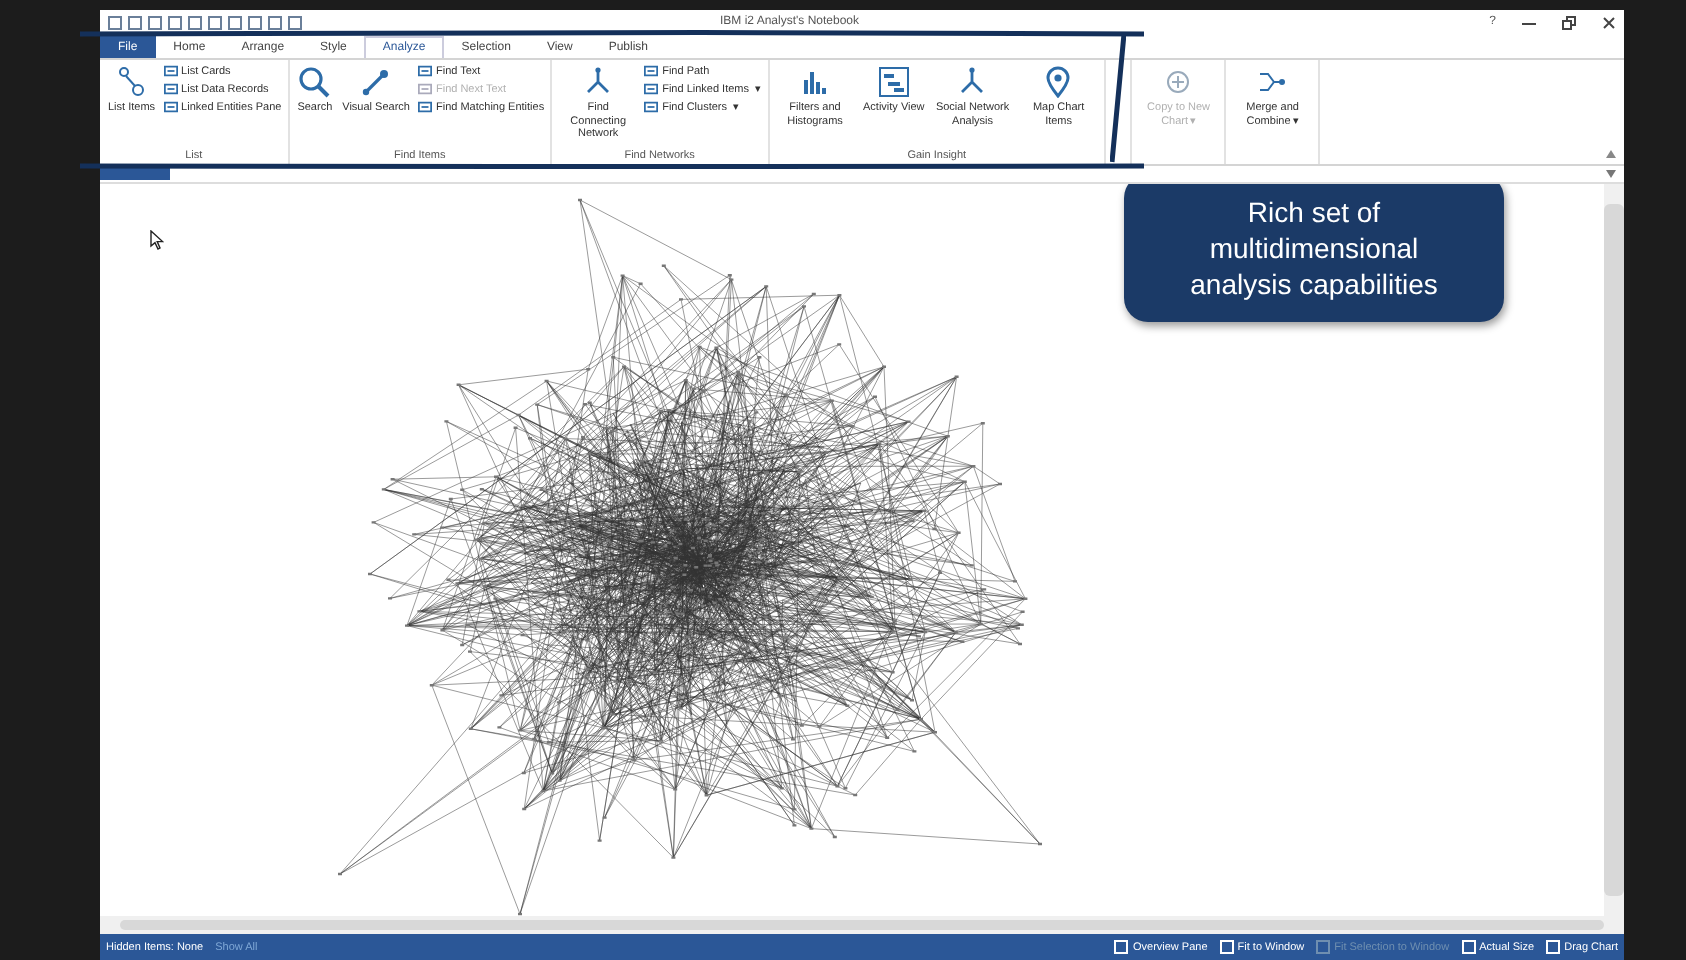  What do you see at coordinates (1178, 82) in the screenshot?
I see `copy-icon` at bounding box center [1178, 82].